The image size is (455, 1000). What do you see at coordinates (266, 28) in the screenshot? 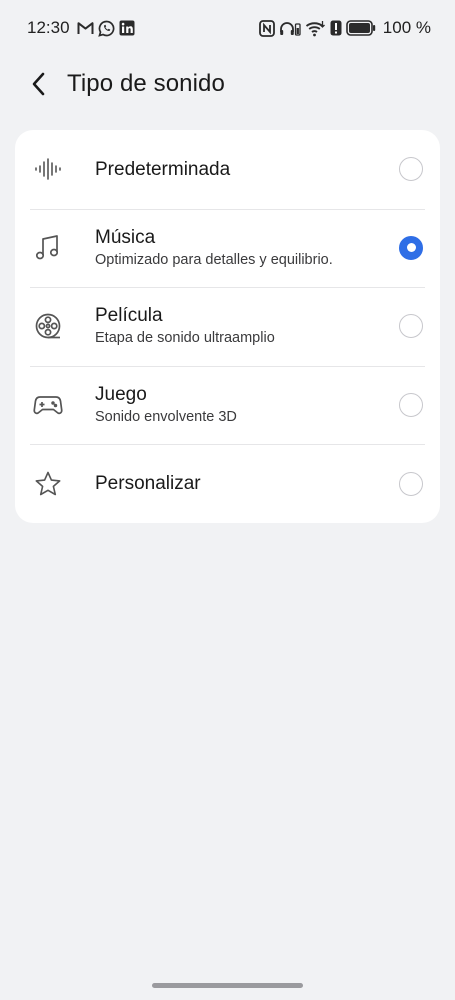
I see `nfc-icon` at bounding box center [266, 28].